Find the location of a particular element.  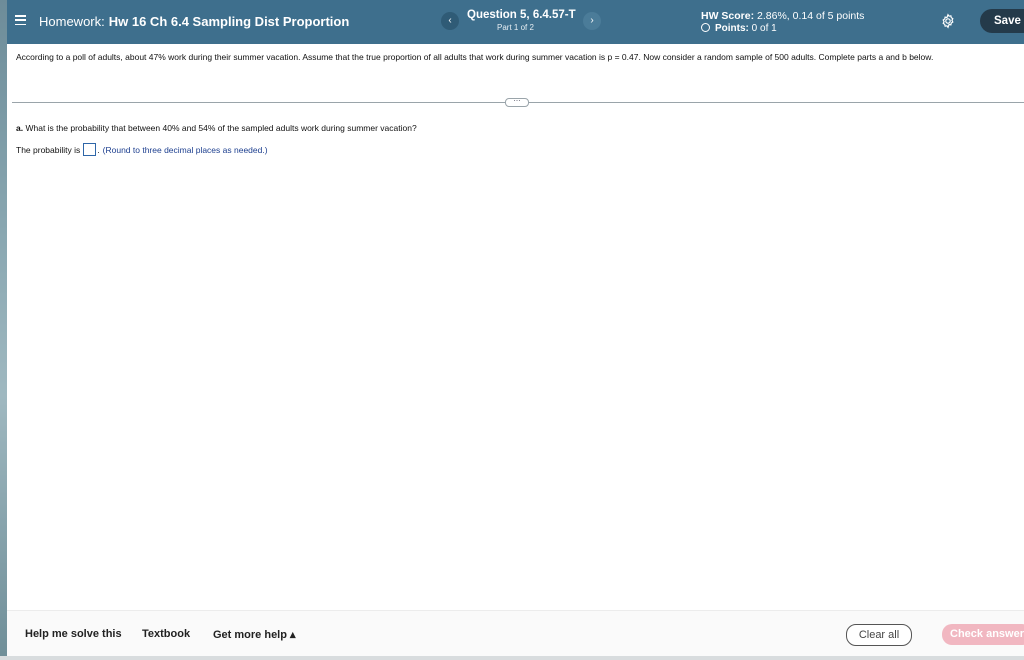

get-more-help-button: Get more help ▴ is located at coordinates (254, 634).